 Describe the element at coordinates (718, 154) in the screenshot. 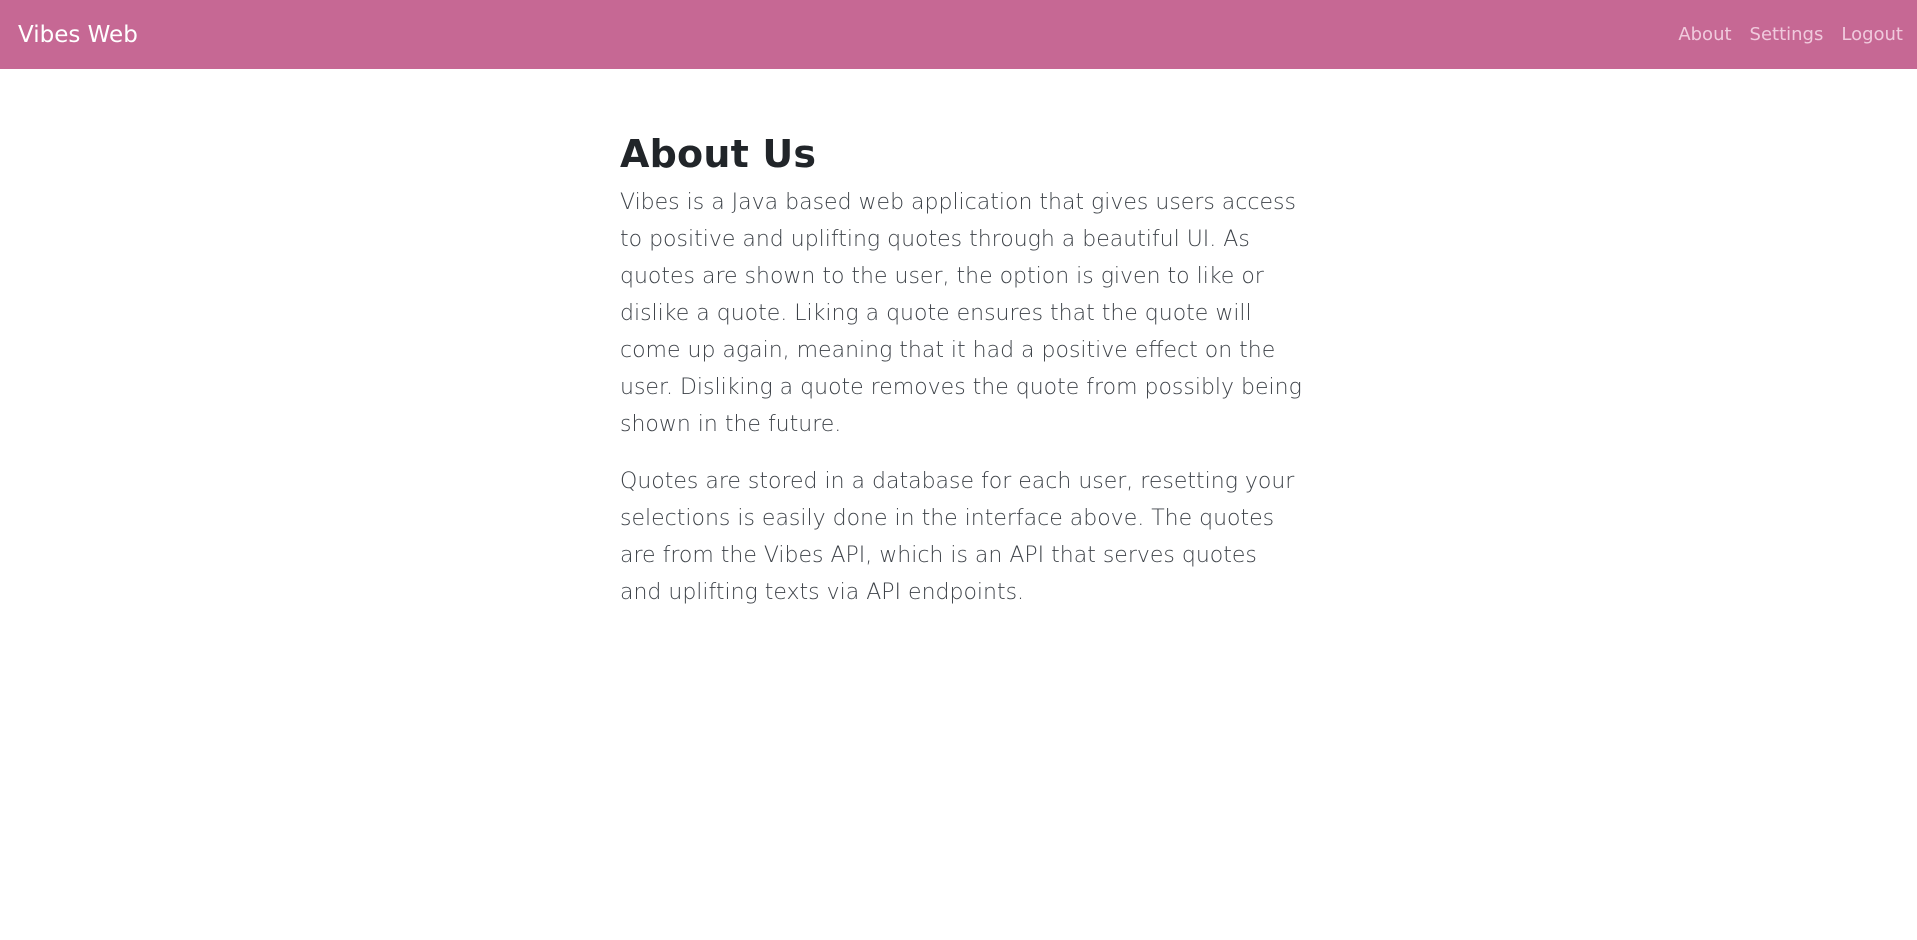

I see `page-title: About Us` at that location.